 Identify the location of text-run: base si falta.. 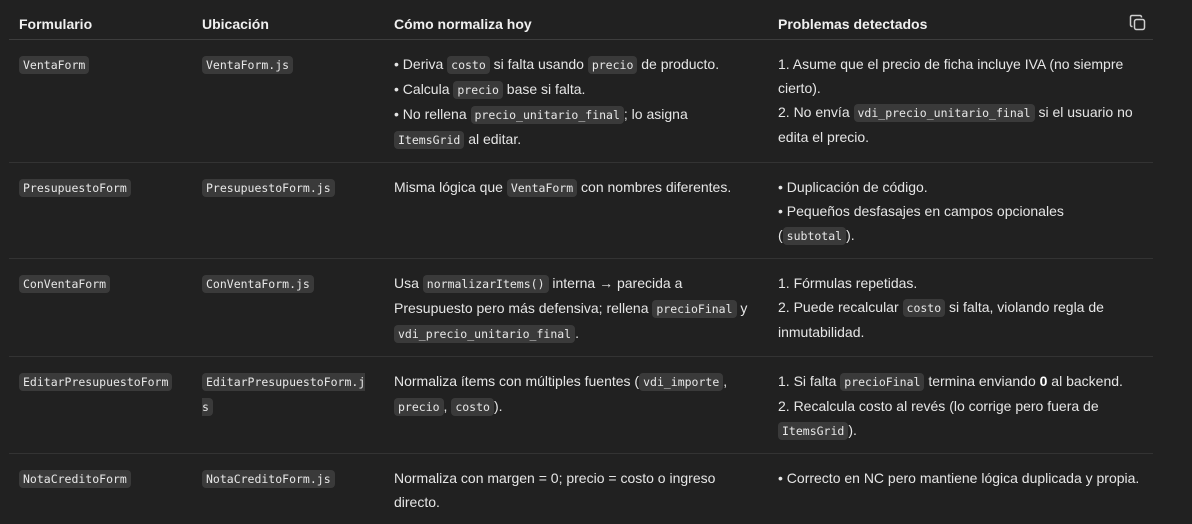
(544, 89).